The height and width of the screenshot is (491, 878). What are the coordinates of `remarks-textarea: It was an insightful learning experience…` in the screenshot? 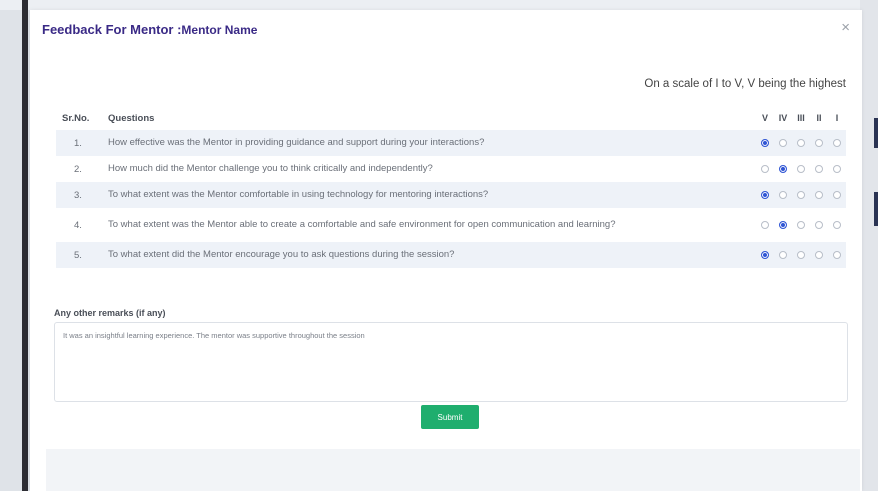 It's located at (451, 362).